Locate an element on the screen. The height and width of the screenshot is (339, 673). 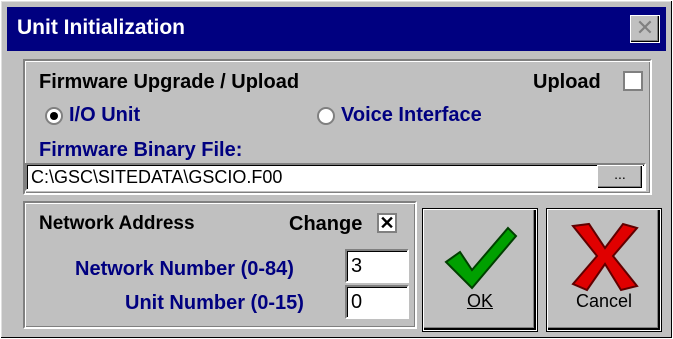
close-button: ✕ is located at coordinates (645, 29).